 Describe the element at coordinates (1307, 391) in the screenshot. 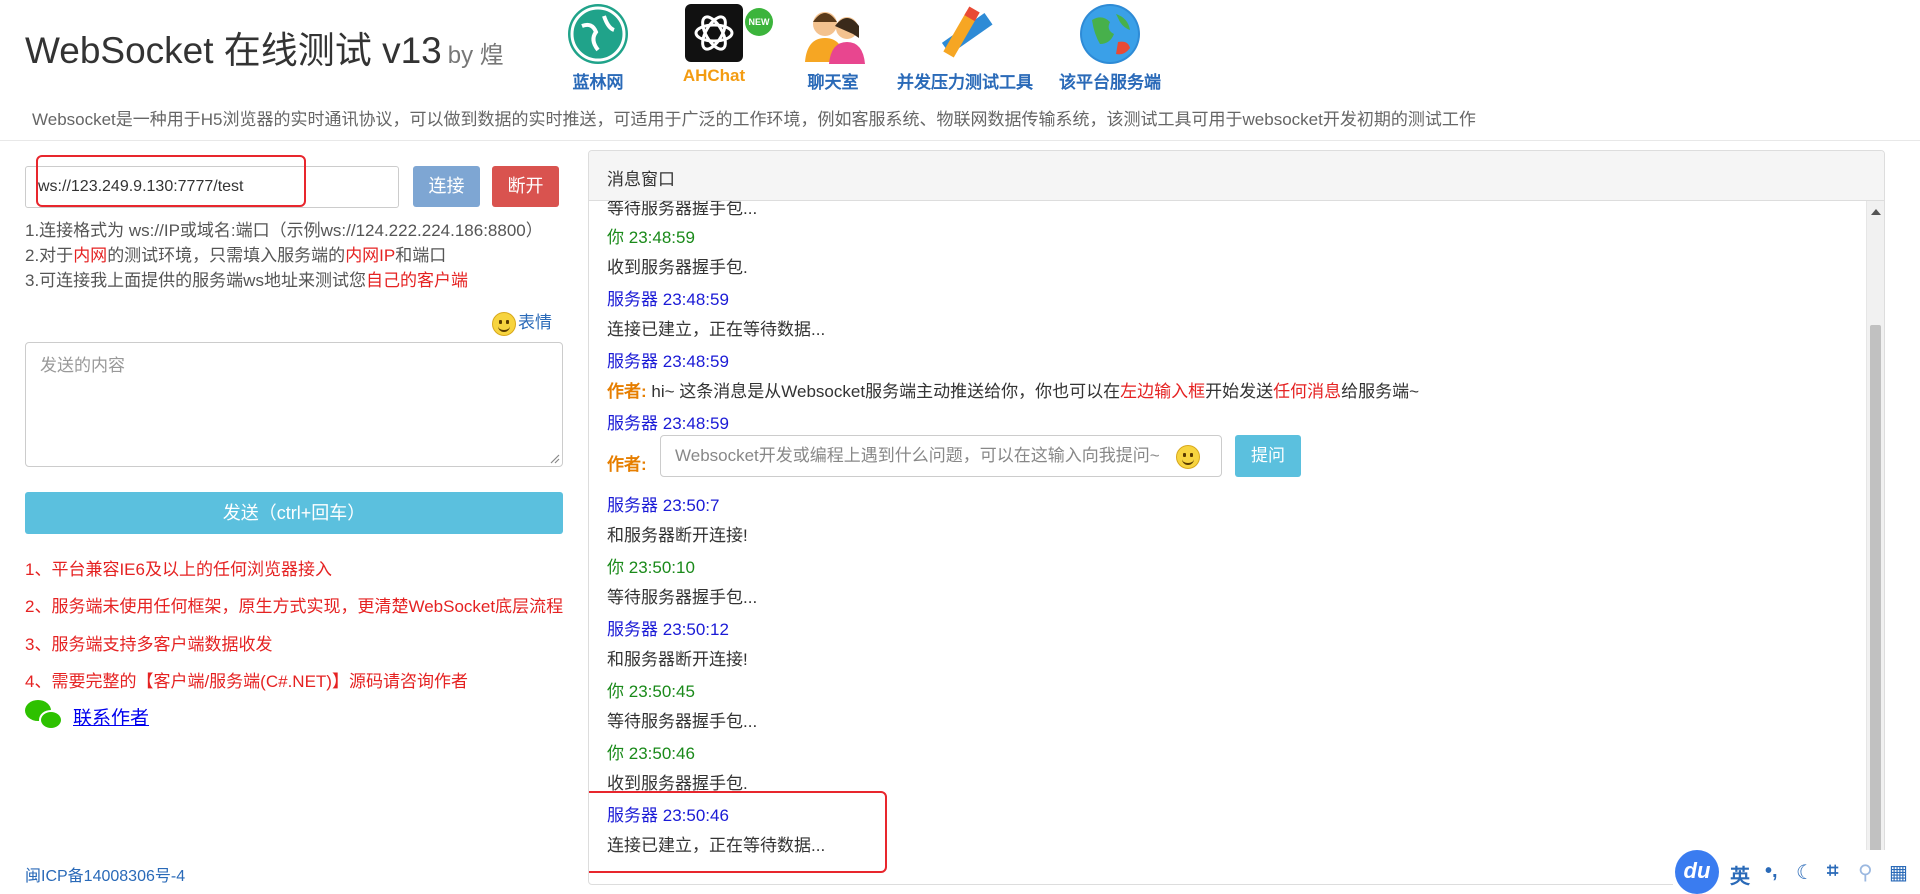

I see `message-highlight: 任何消息` at that location.